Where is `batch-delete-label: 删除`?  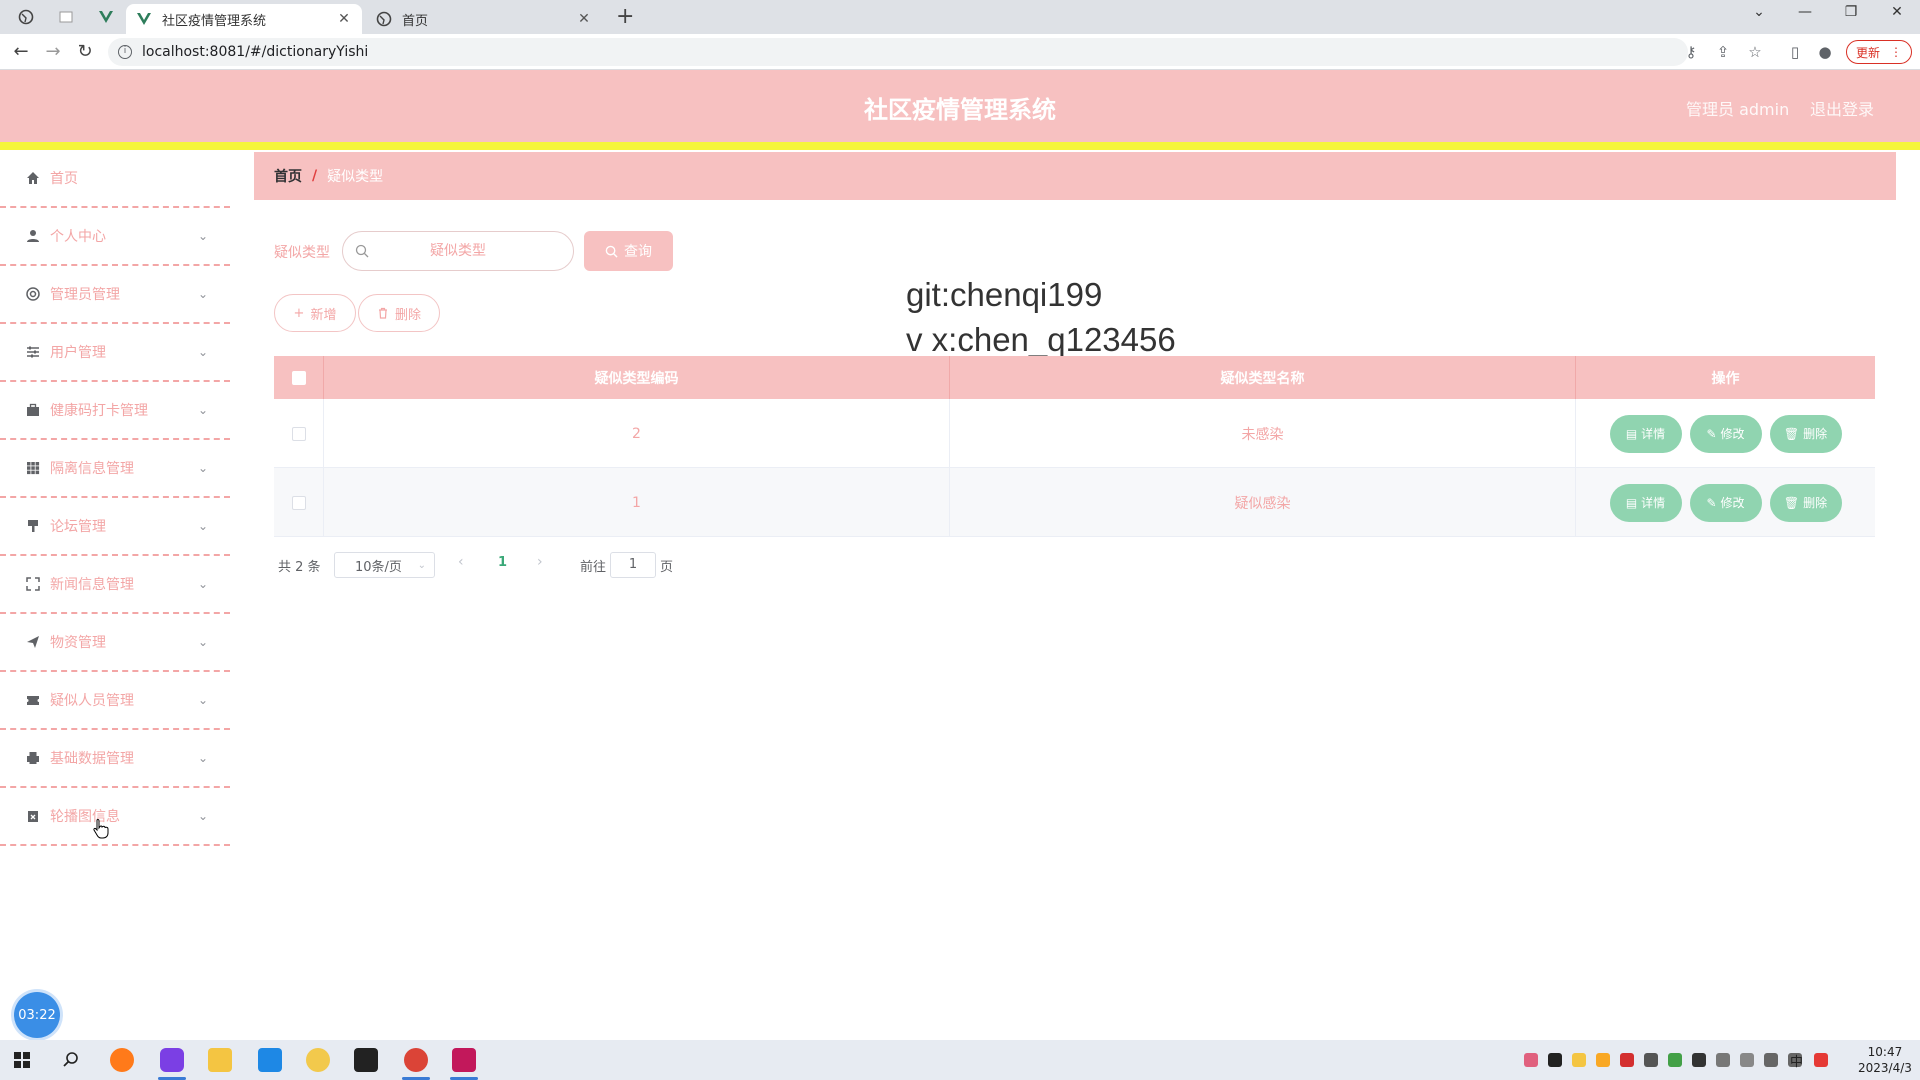
batch-delete-label: 删除 is located at coordinates (407, 315).